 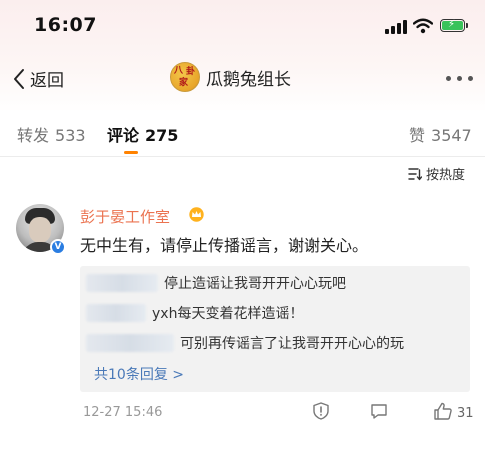 I want to click on tab-count: 3547, so click(x=451, y=135).